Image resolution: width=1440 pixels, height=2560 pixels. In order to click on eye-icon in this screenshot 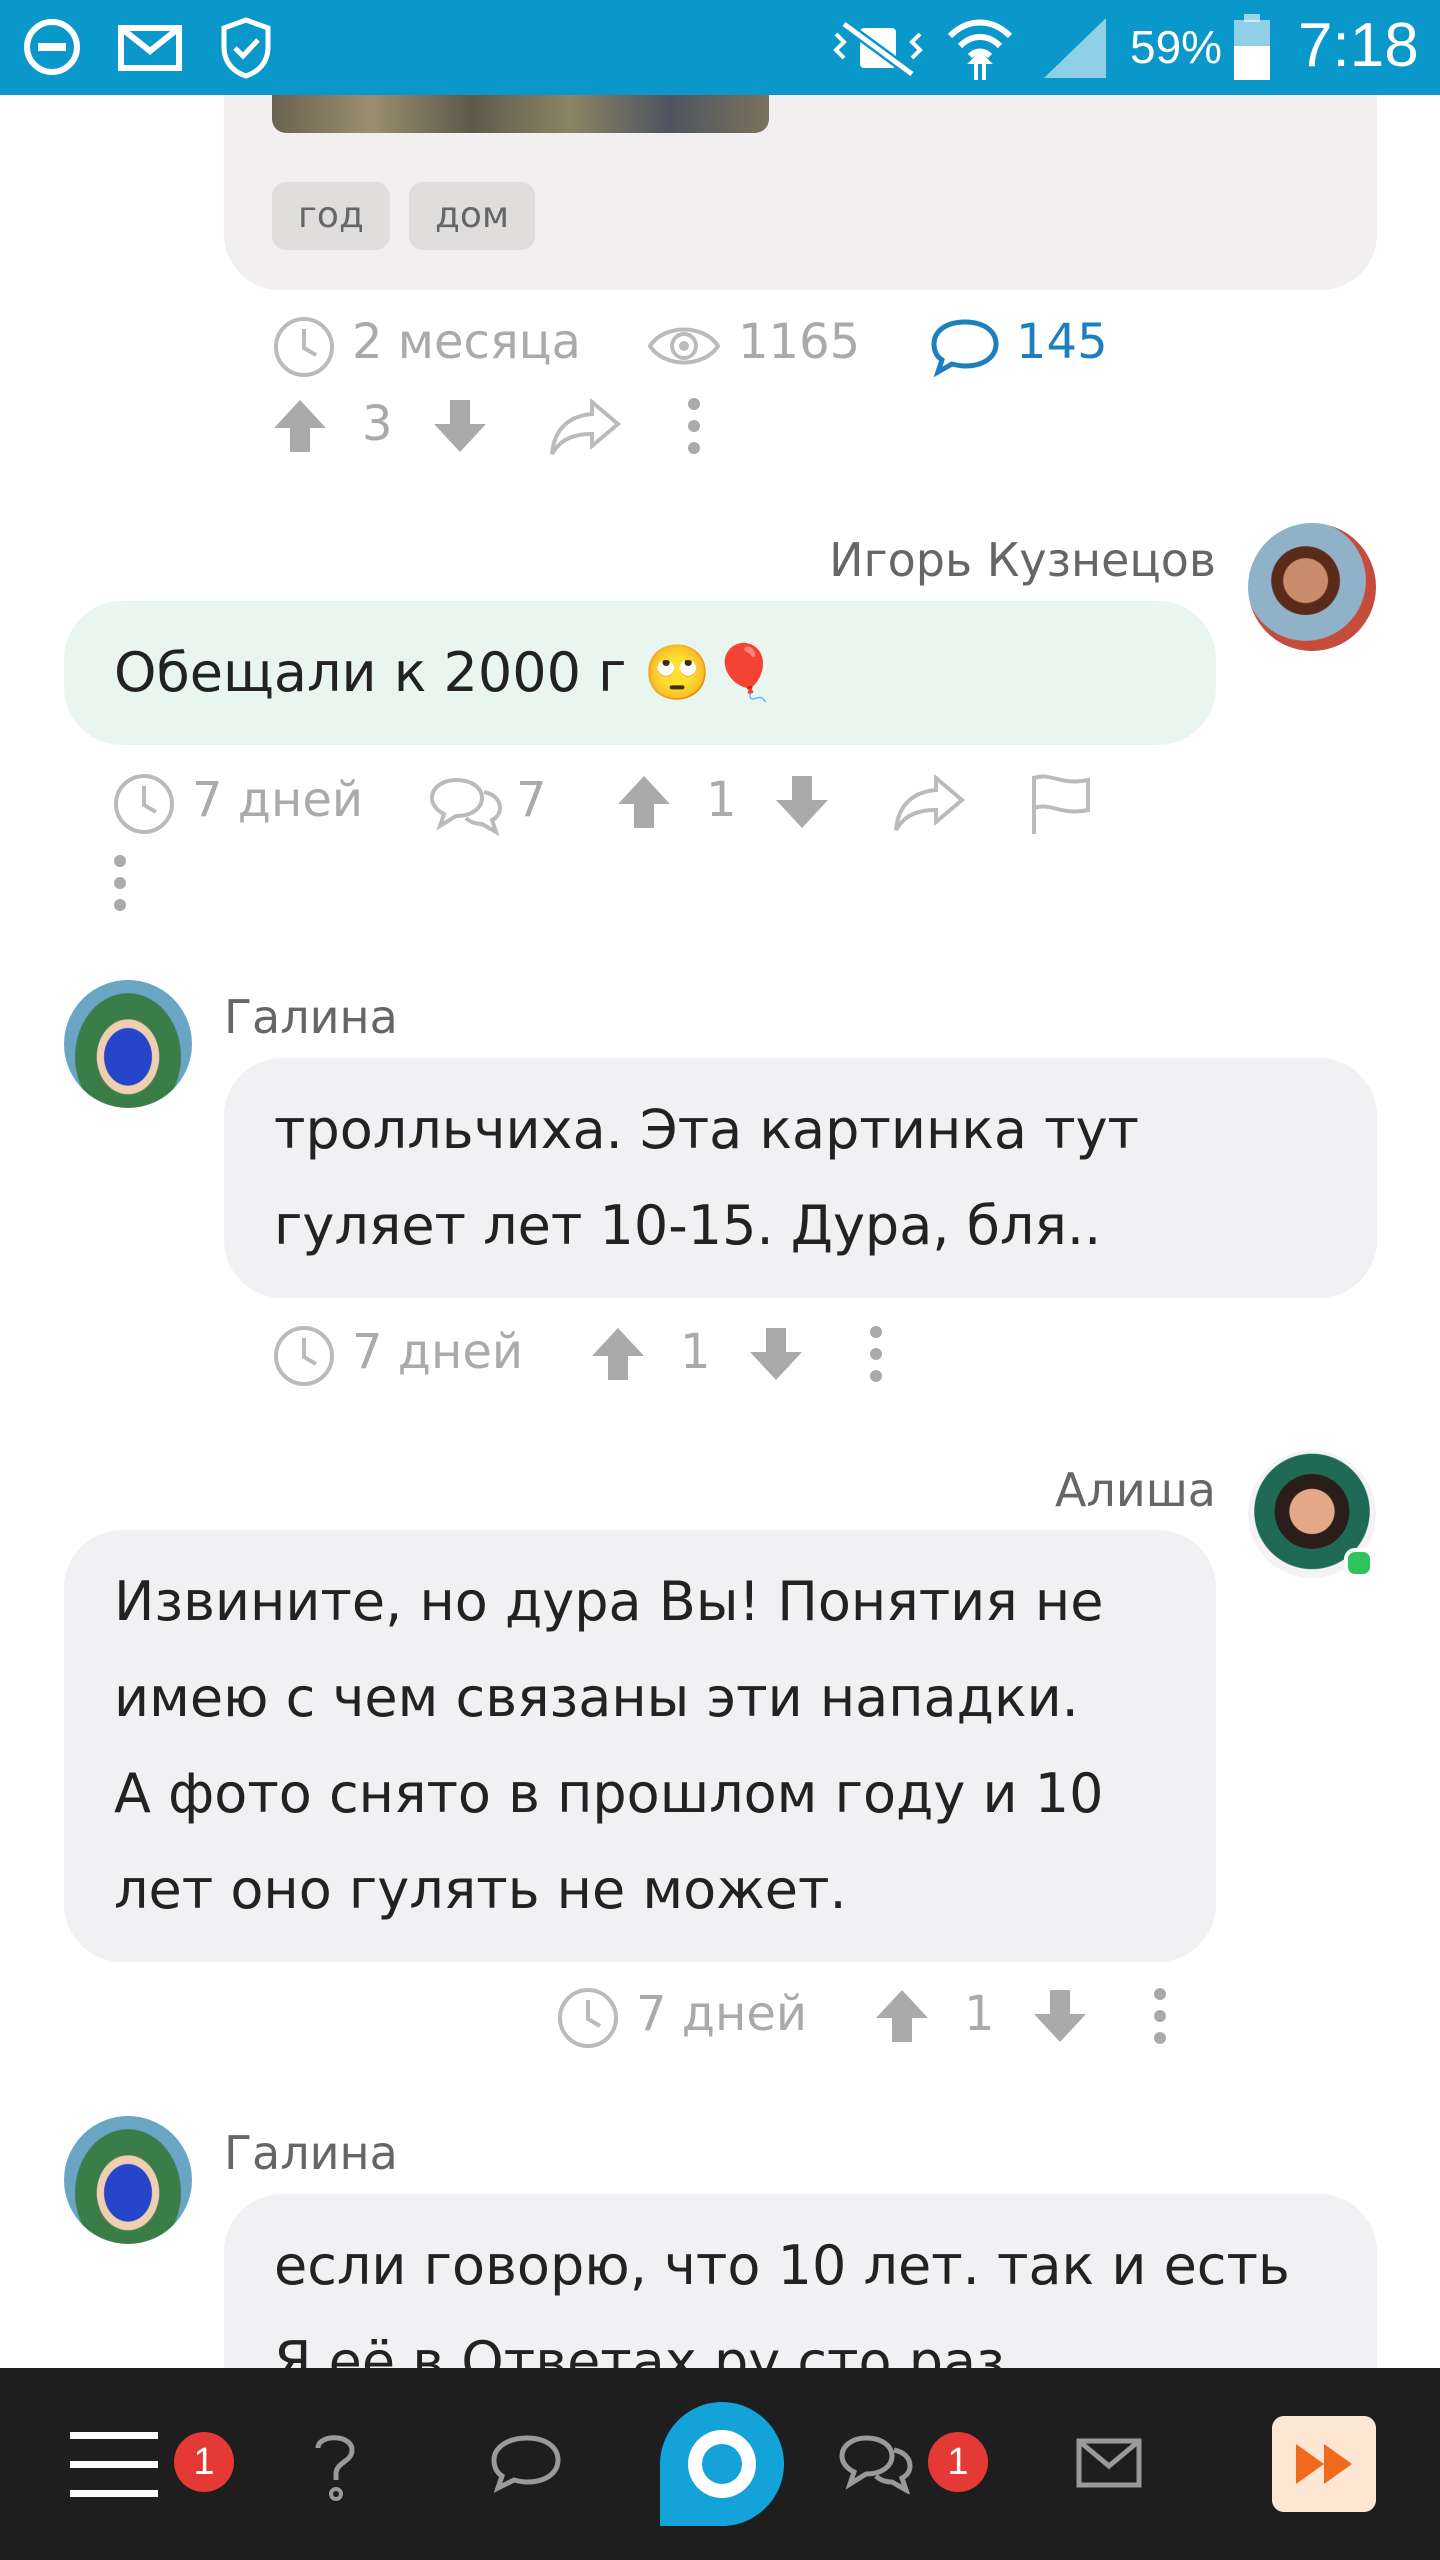, I will do `click(684, 346)`.